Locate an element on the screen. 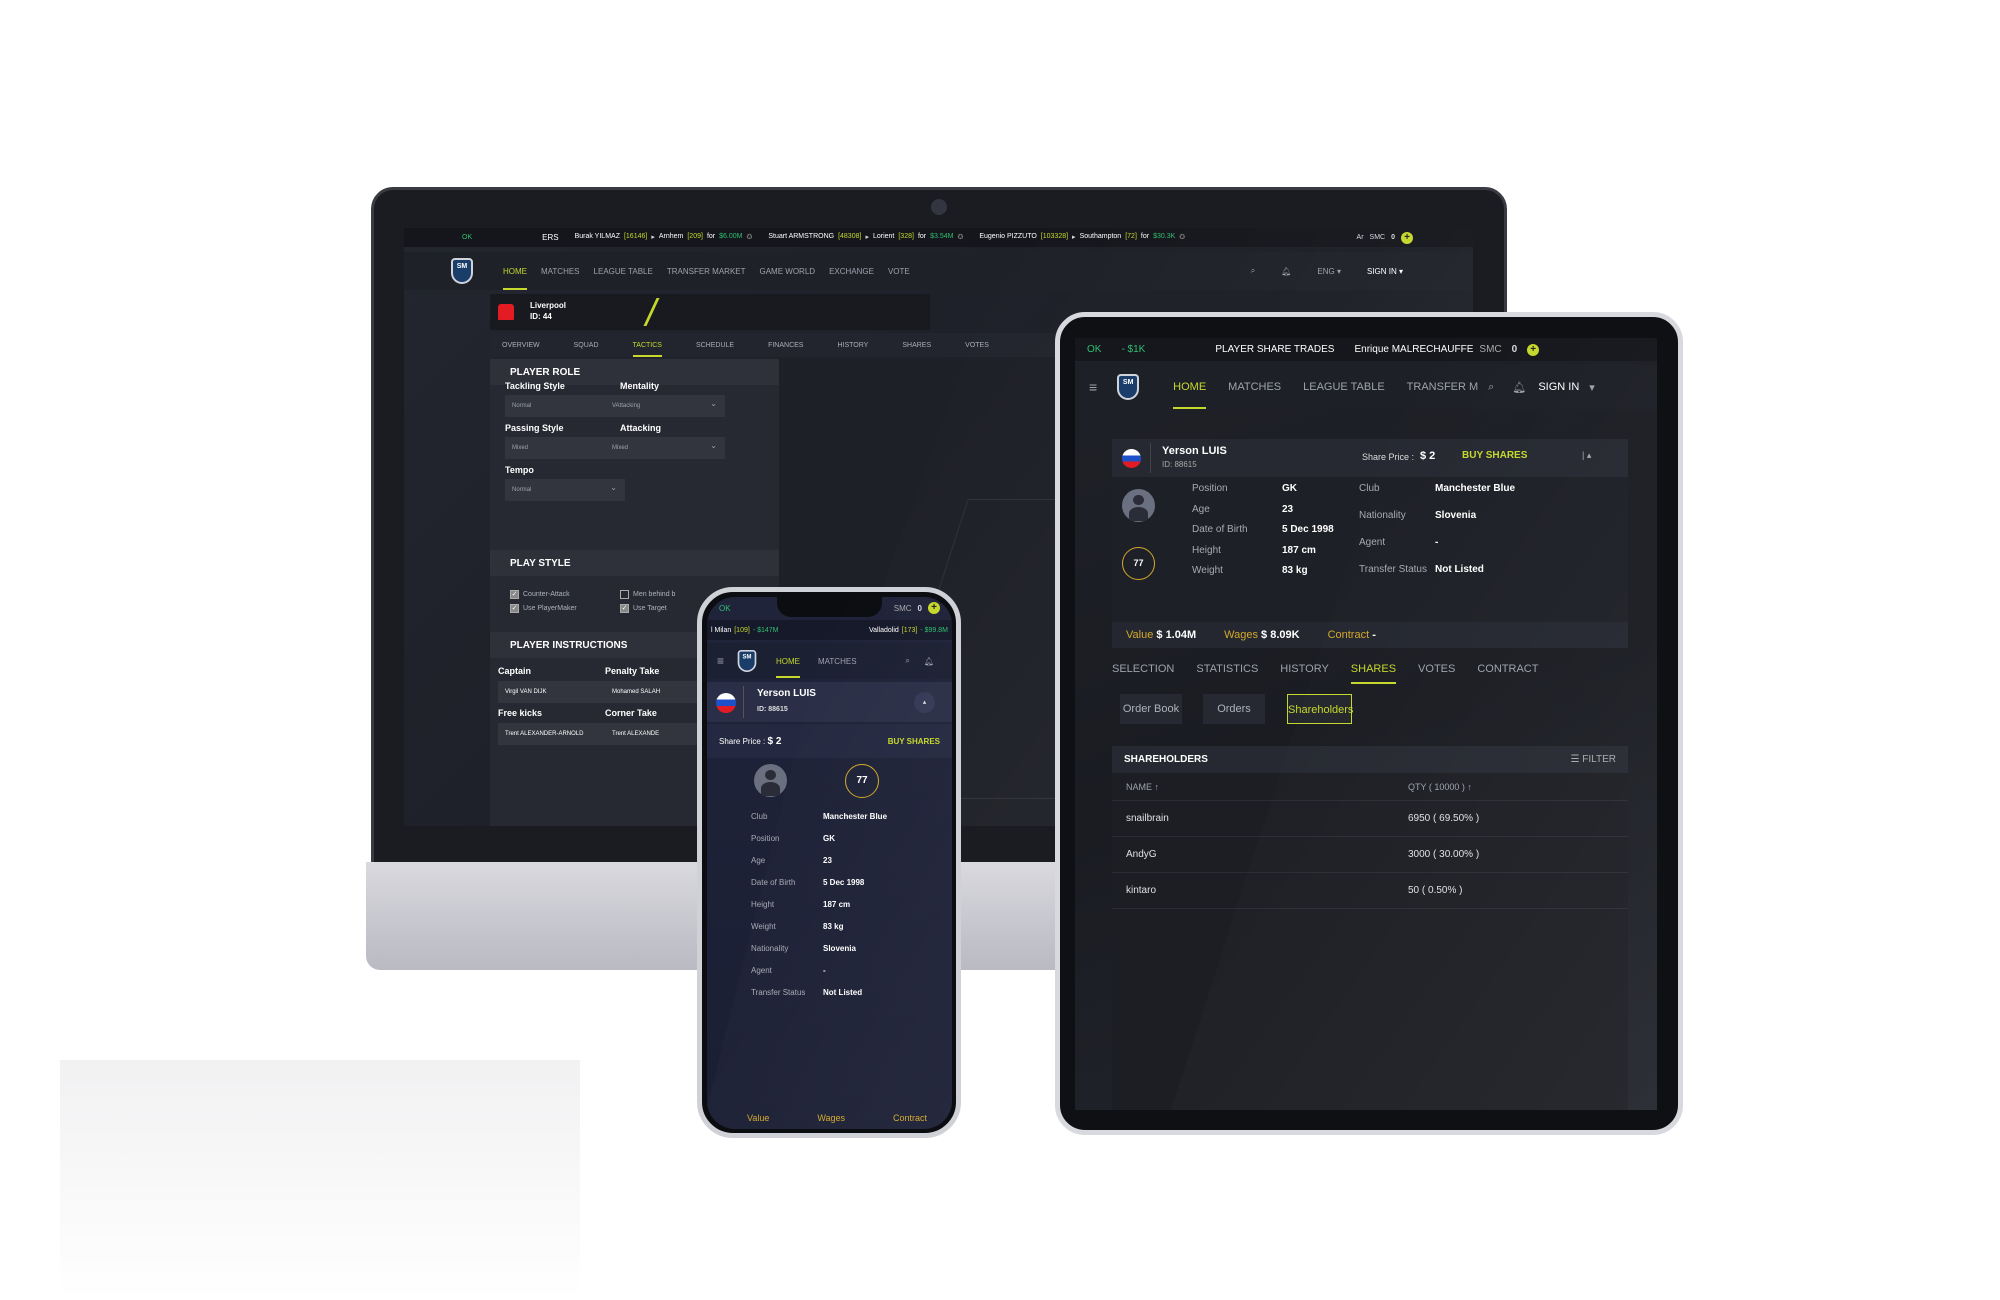 This screenshot has height=1300, width=2000. attacking-dropdown: Mixed is located at coordinates (665, 448).